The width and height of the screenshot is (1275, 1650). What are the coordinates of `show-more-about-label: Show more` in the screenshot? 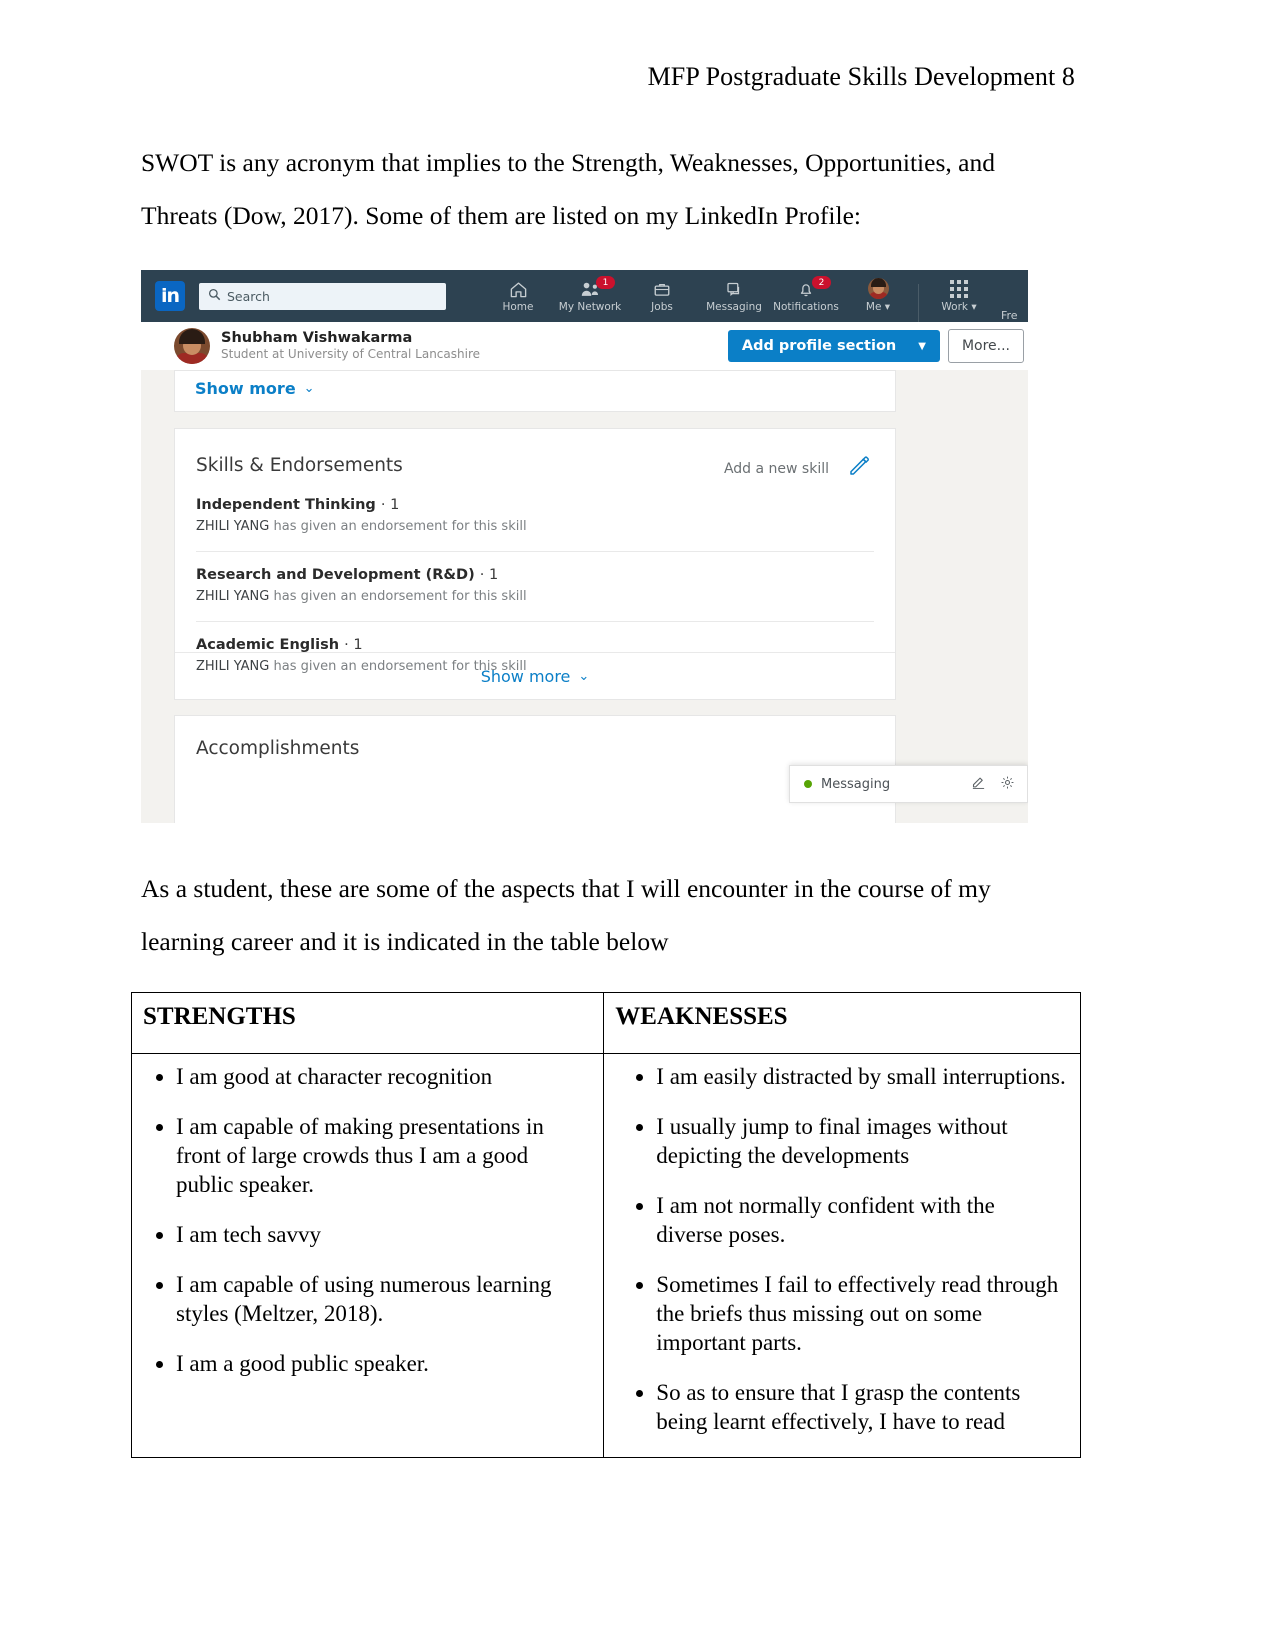 It's located at (245, 388).